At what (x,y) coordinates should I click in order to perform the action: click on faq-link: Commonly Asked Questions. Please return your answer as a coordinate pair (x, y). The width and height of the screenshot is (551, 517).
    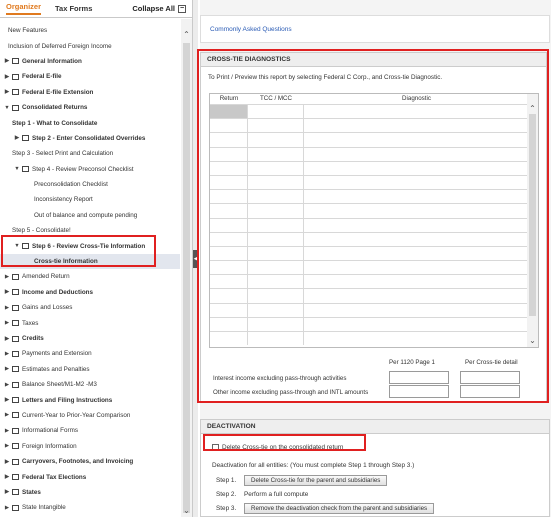
    Looking at the image, I should click on (251, 29).